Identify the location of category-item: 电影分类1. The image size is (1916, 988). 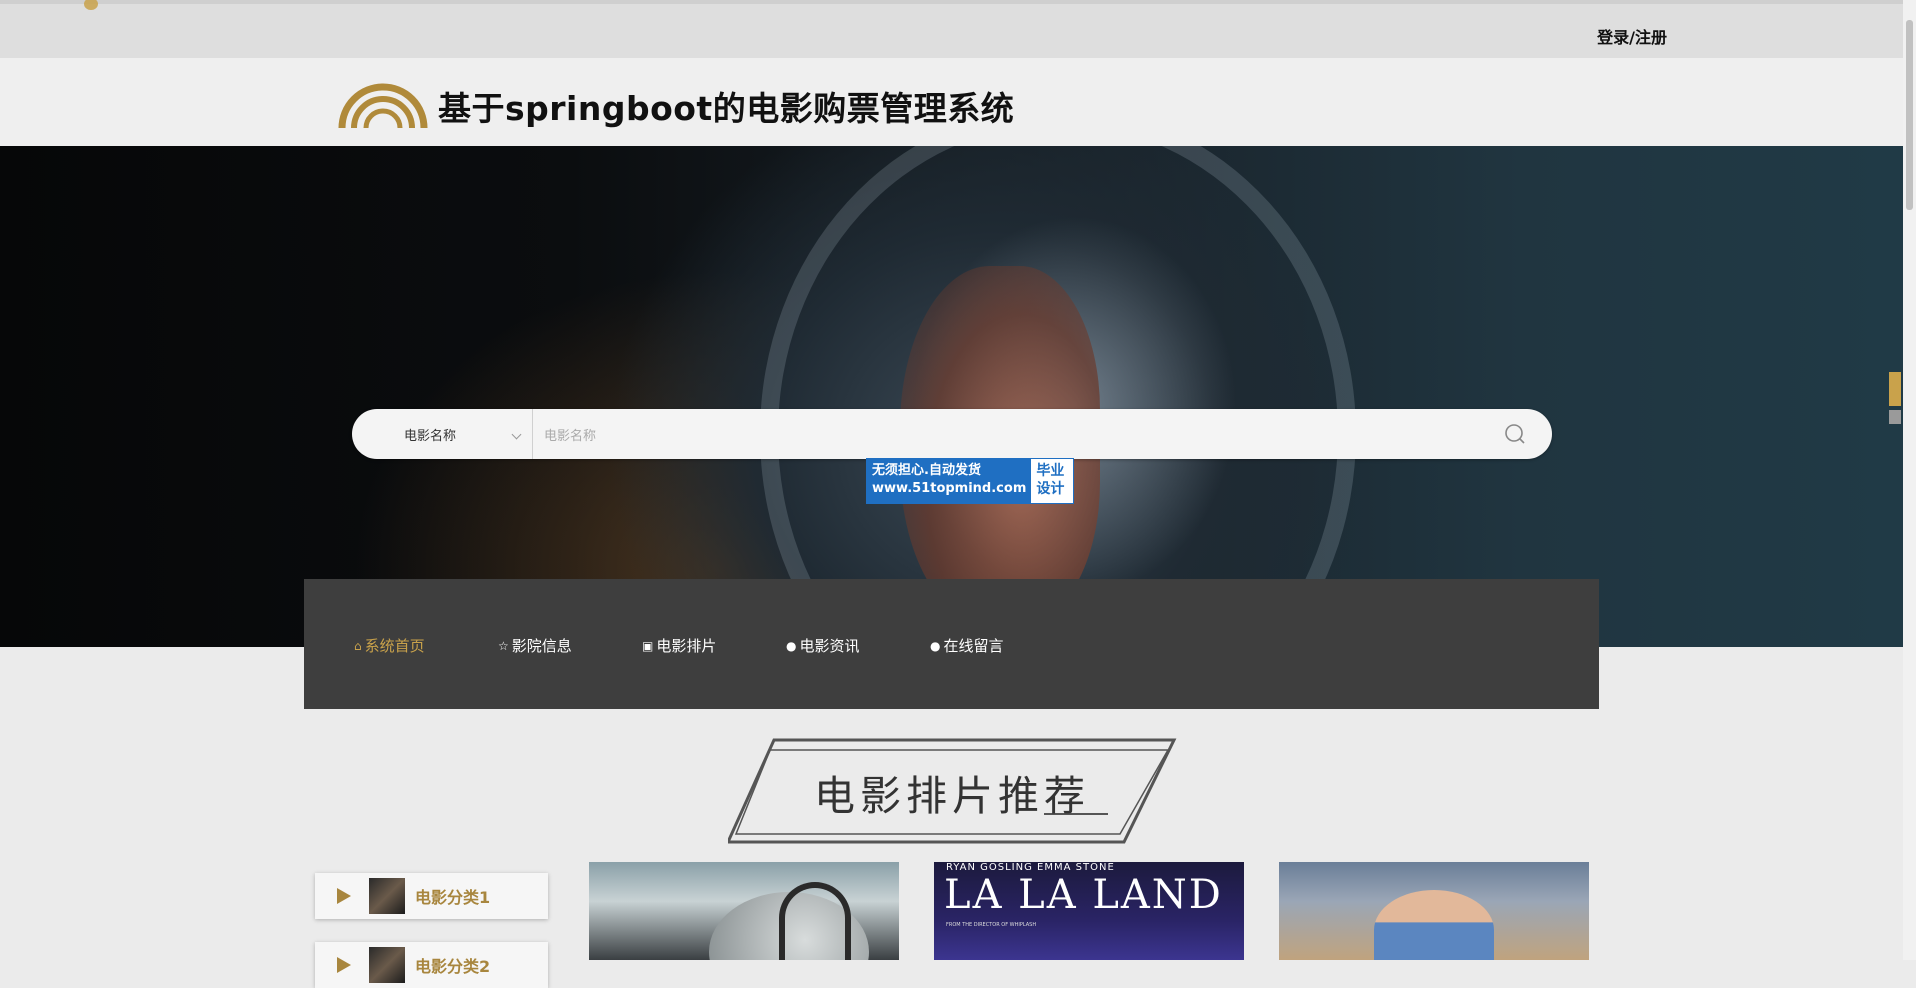
(431, 896).